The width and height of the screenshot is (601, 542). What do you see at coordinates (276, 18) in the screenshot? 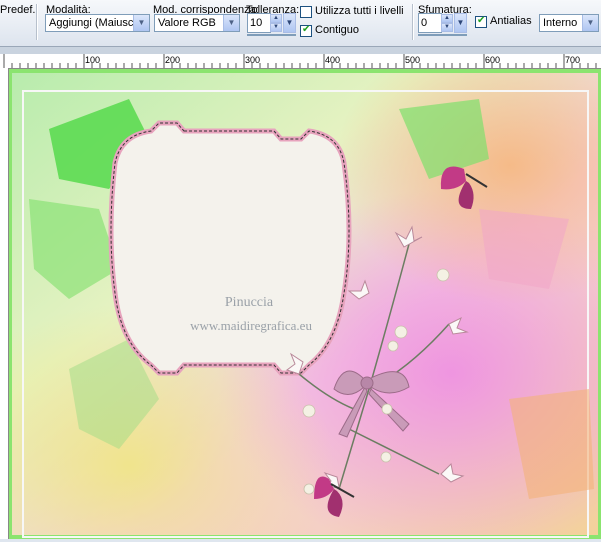
I see `tolerance-up-icon: ▲` at bounding box center [276, 18].